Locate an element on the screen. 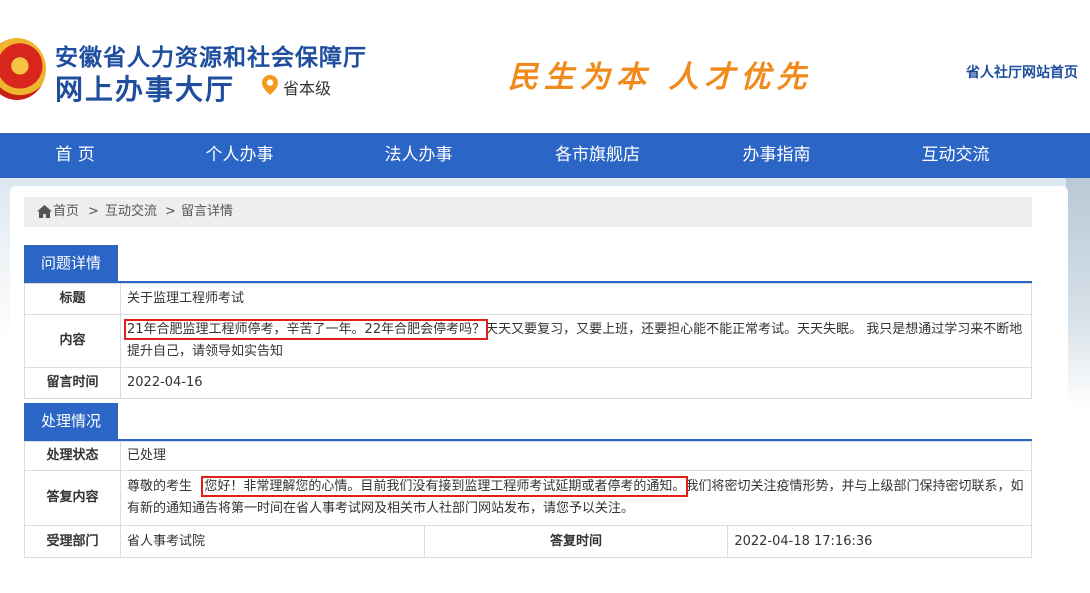 The image size is (1090, 593). question-section-tab: 问题详情 is located at coordinates (71, 263).